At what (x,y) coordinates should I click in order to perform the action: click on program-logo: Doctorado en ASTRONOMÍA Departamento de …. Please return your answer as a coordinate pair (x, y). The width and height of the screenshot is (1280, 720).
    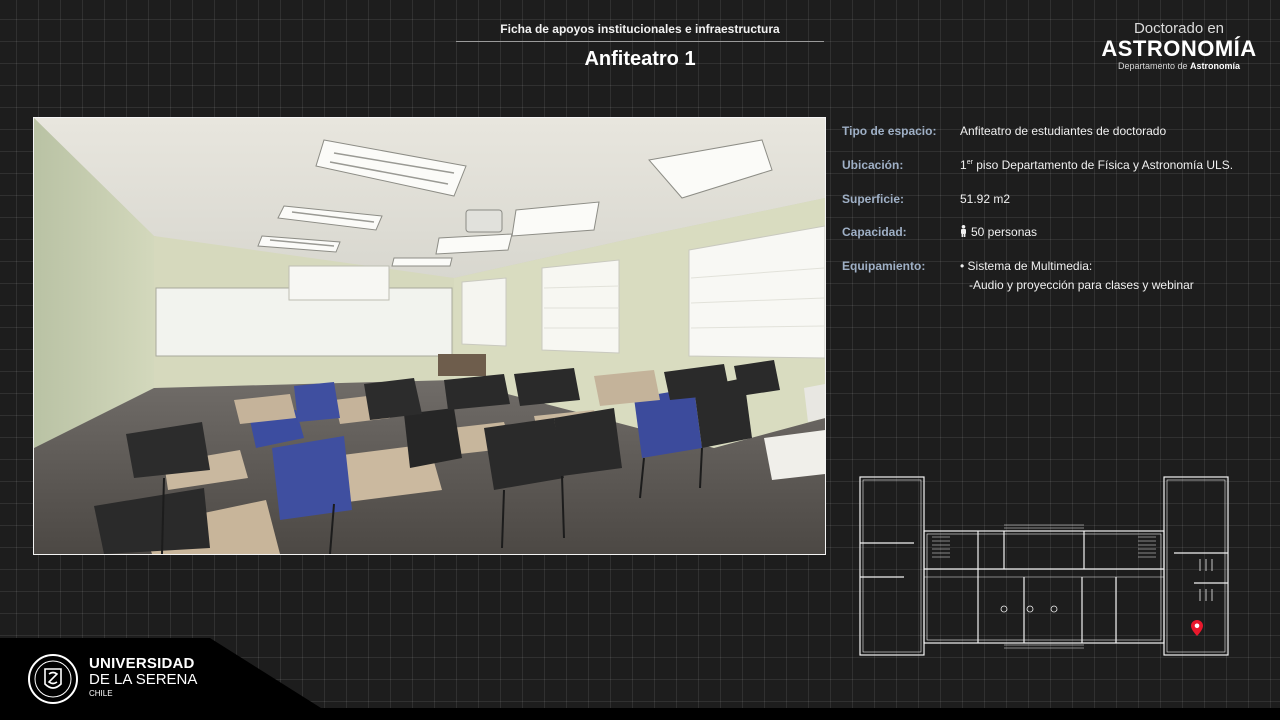
    Looking at the image, I should click on (1179, 46).